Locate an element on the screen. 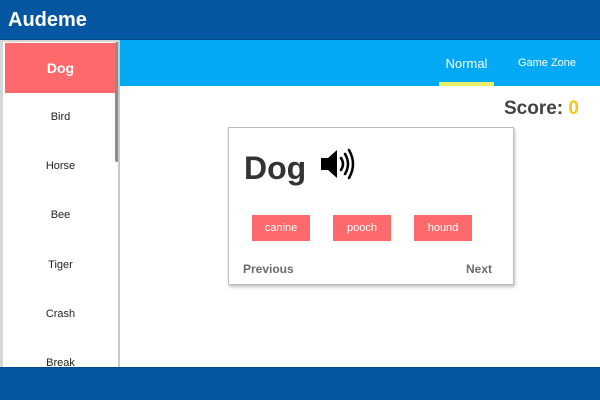  score-value: 0 is located at coordinates (573, 108).